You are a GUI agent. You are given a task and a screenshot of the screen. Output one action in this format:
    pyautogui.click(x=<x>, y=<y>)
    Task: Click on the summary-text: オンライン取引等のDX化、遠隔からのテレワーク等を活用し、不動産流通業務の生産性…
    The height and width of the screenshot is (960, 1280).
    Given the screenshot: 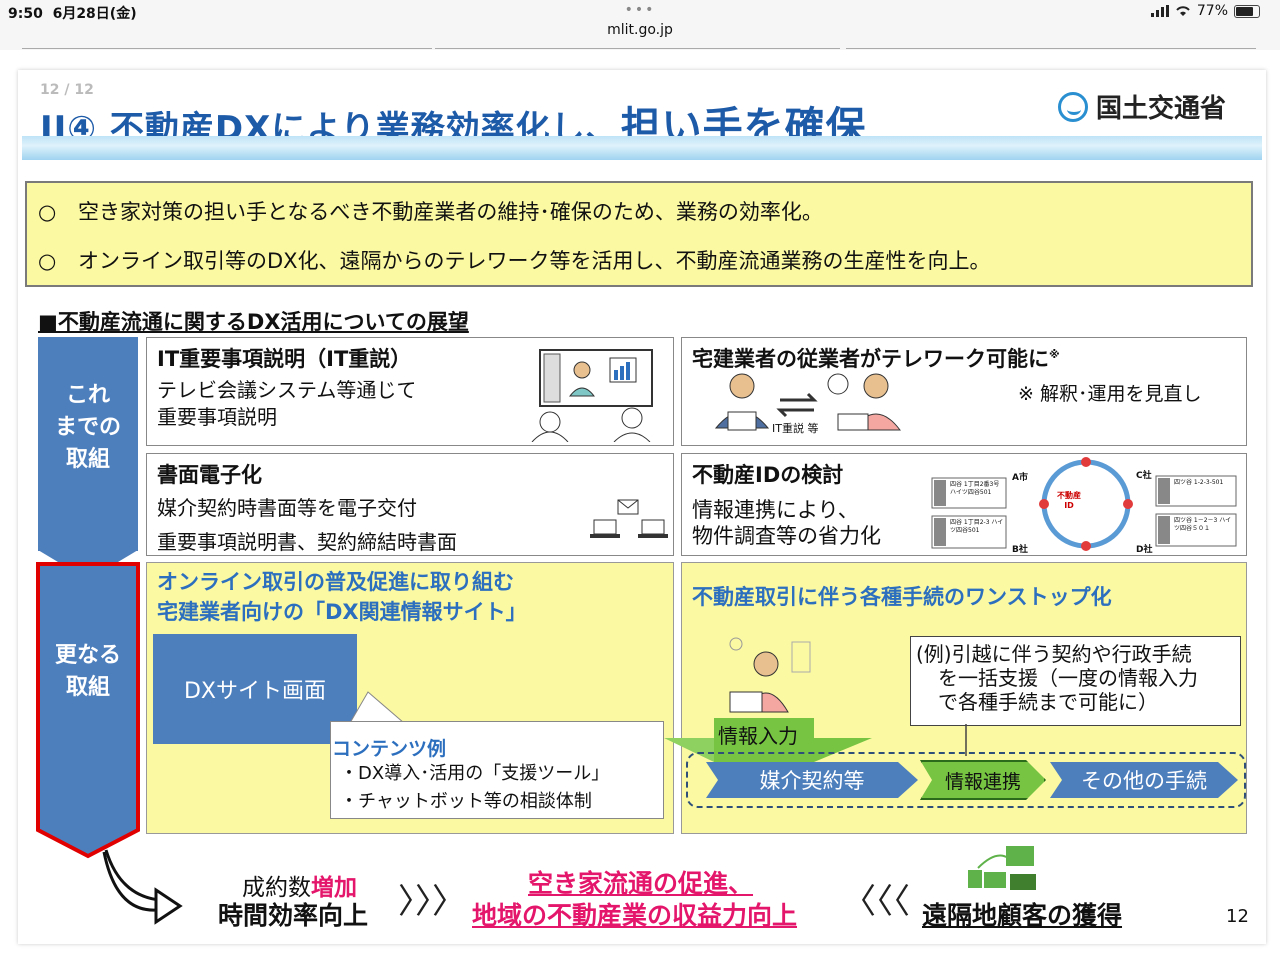 What is the action you would take?
    pyautogui.click(x=534, y=261)
    